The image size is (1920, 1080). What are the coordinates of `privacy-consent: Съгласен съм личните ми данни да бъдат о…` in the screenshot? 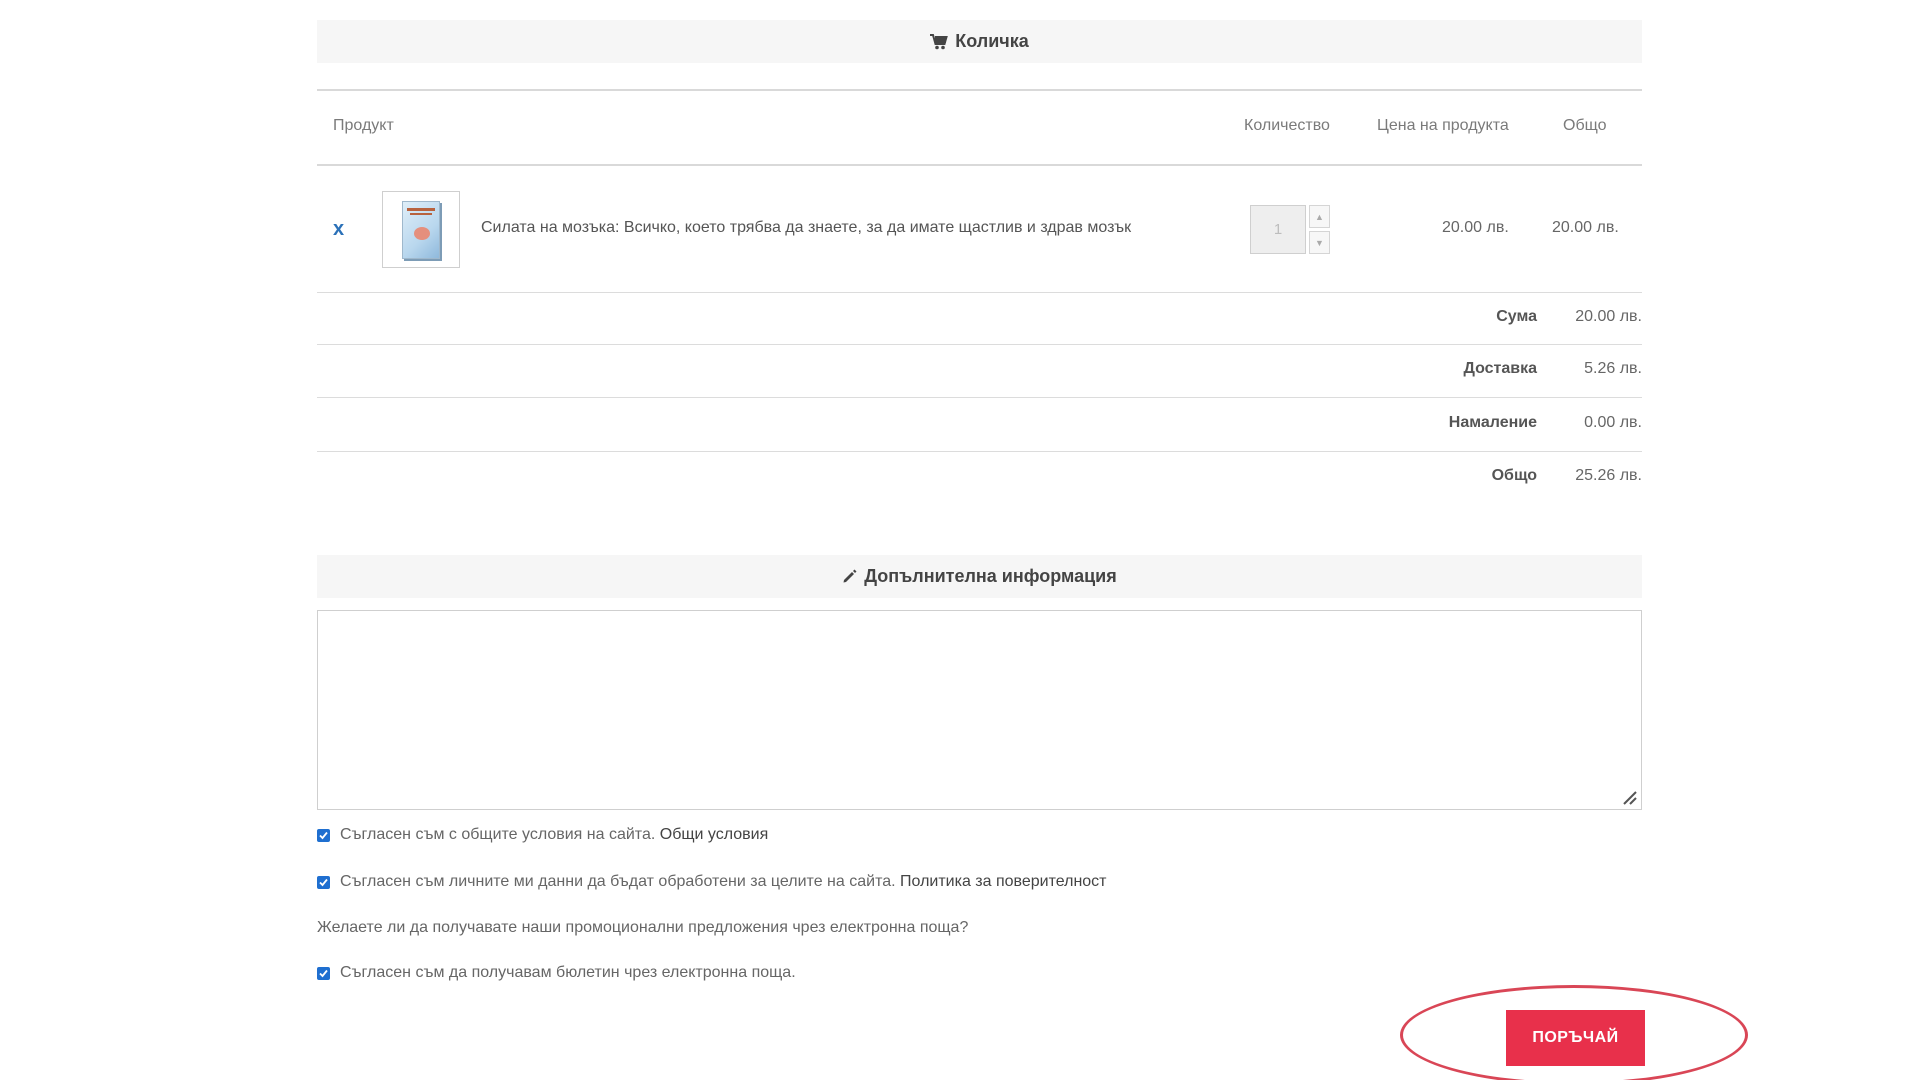 It's located at (712, 882).